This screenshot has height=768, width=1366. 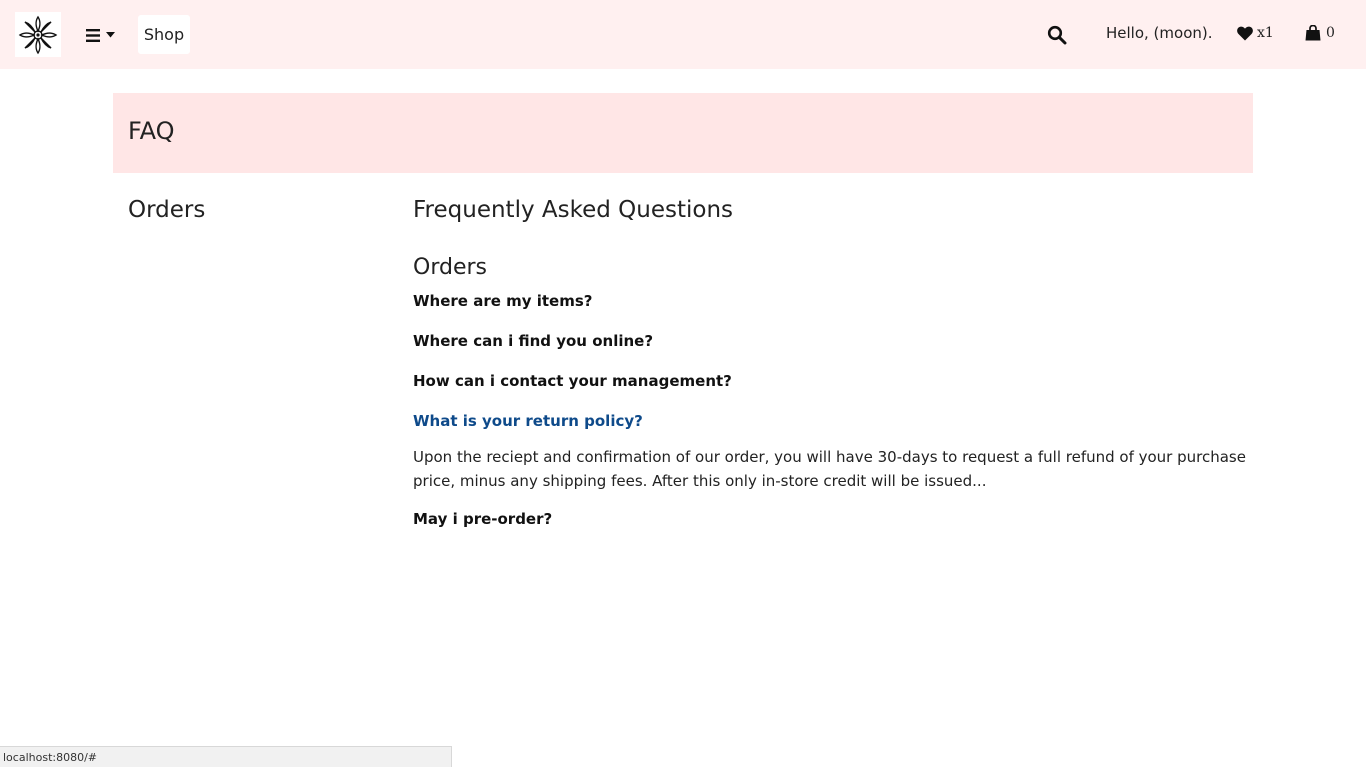 What do you see at coordinates (683, 34) in the screenshot?
I see `navbar: Shop Hello, (moon). x1 0` at bounding box center [683, 34].